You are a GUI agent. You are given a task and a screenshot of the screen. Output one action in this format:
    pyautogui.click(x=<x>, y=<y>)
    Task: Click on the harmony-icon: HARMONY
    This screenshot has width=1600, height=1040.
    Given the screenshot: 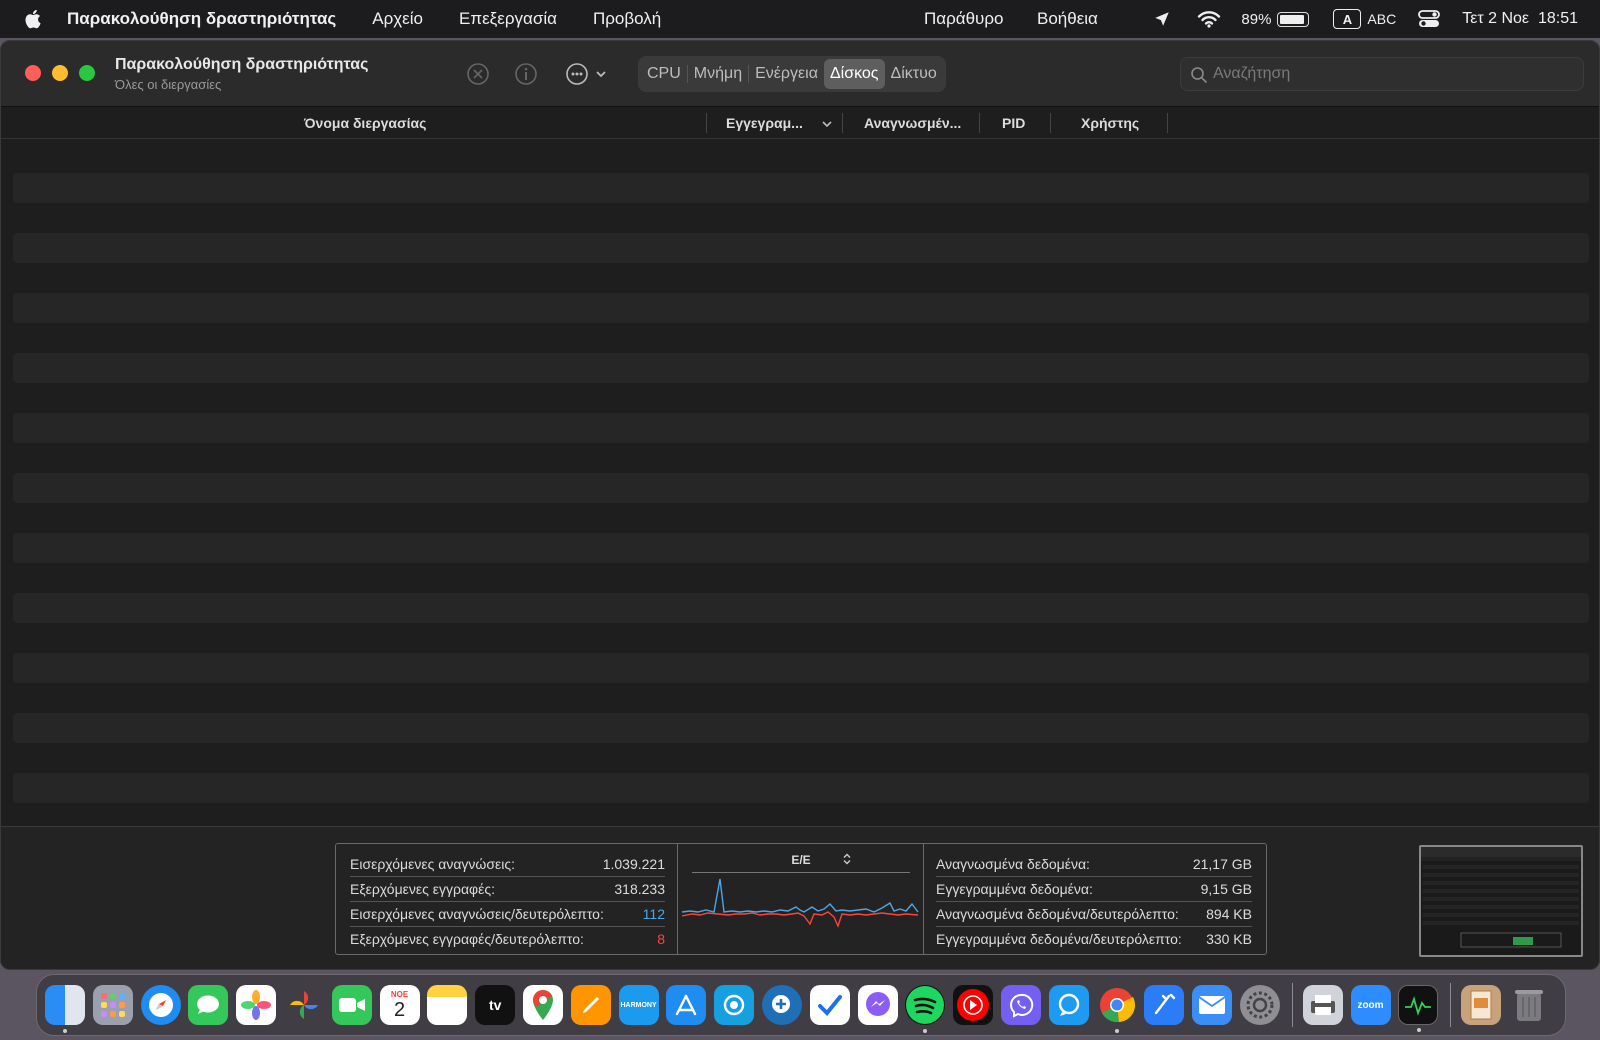 What is the action you would take?
    pyautogui.click(x=638, y=1005)
    